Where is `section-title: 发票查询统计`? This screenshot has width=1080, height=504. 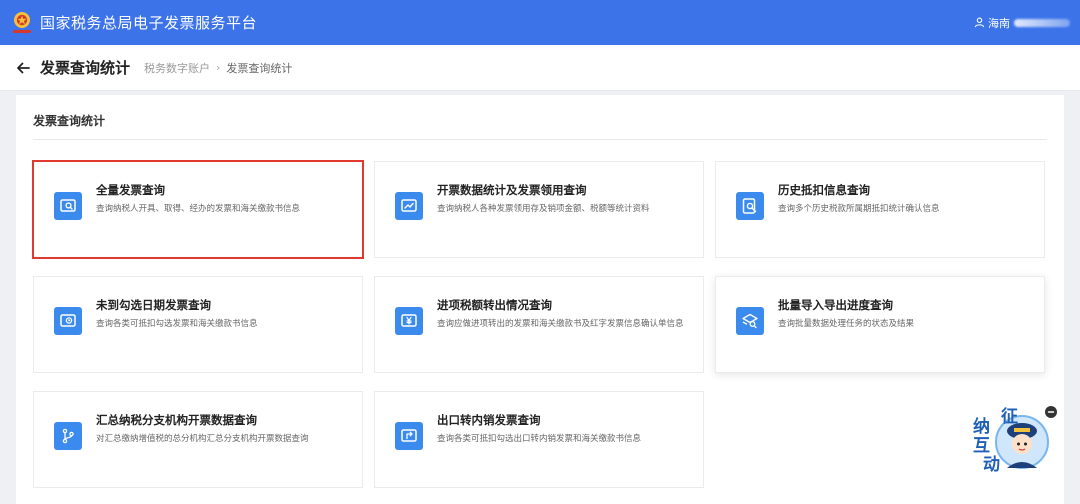 section-title: 发票查询统计 is located at coordinates (69, 121).